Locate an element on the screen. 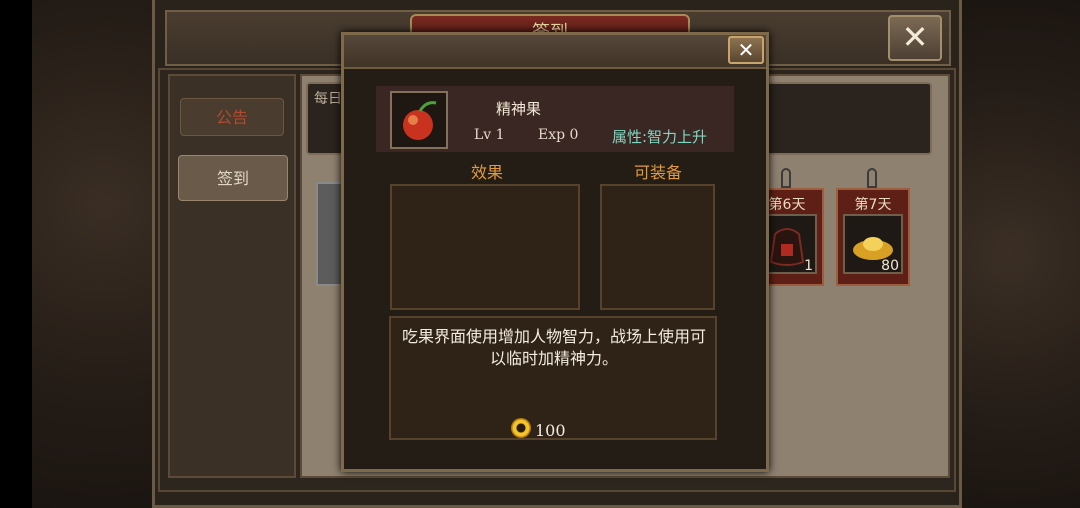  background-ornament-left is located at coordinates (92, 254).